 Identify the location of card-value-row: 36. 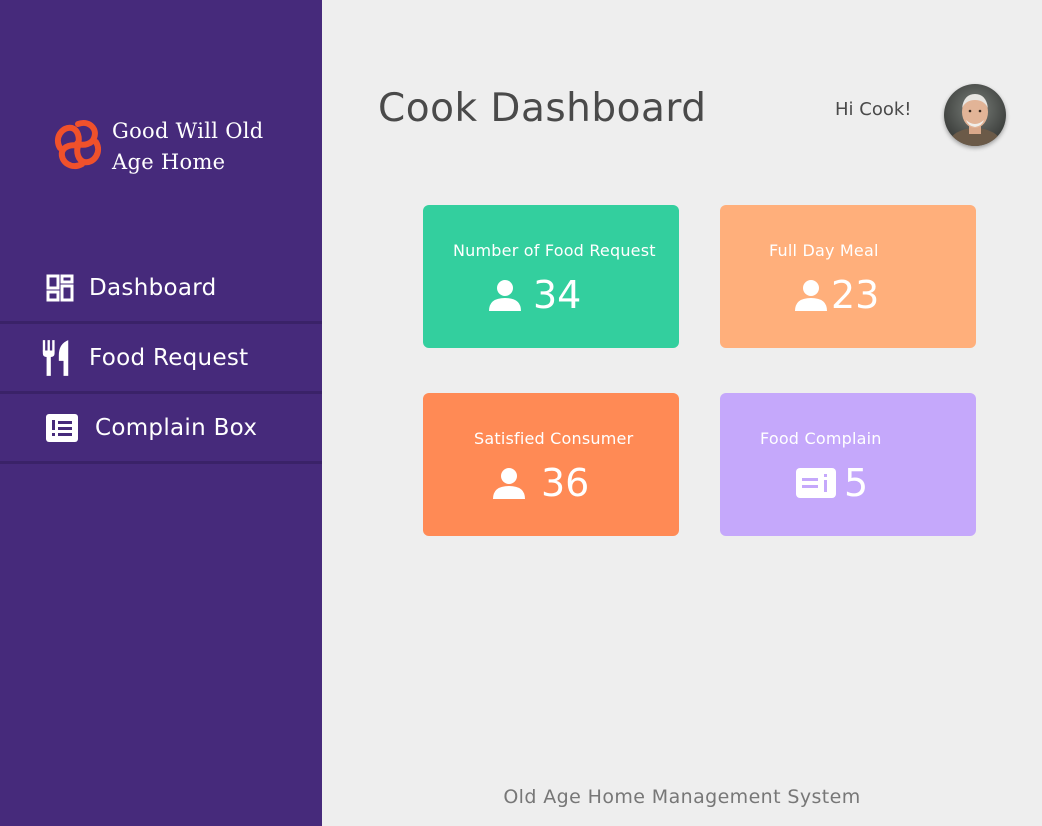
(541, 483).